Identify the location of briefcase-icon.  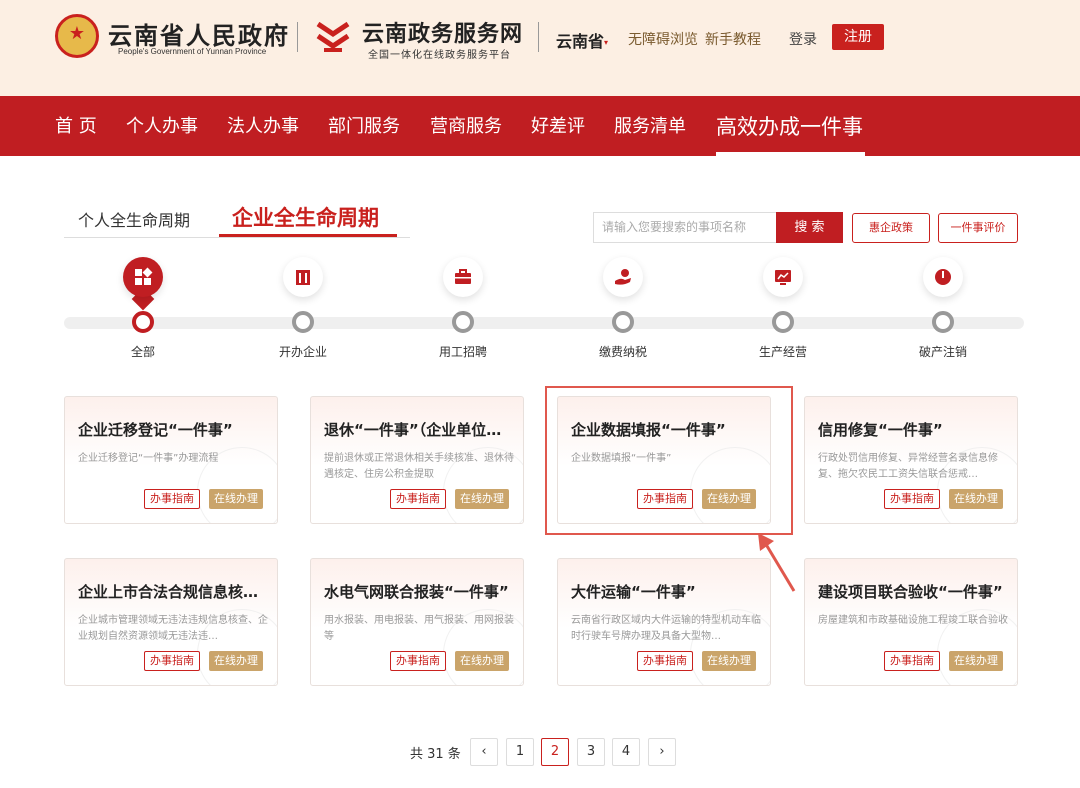
(463, 276).